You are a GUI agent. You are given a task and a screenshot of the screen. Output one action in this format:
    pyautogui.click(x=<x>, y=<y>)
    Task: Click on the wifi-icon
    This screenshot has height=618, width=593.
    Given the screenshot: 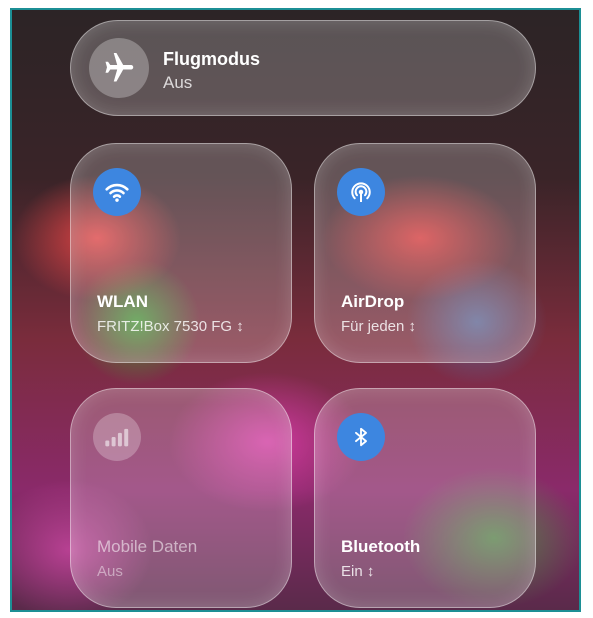 What is the action you would take?
    pyautogui.click(x=117, y=192)
    